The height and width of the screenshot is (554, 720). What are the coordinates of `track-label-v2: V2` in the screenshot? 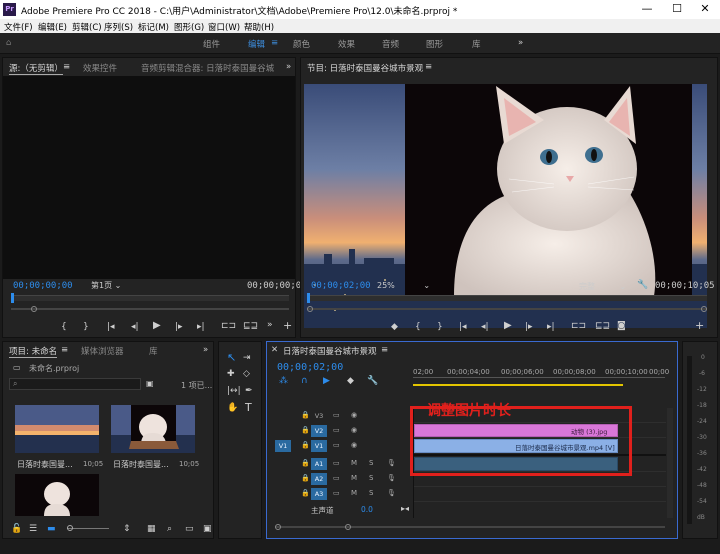 It's located at (319, 431).